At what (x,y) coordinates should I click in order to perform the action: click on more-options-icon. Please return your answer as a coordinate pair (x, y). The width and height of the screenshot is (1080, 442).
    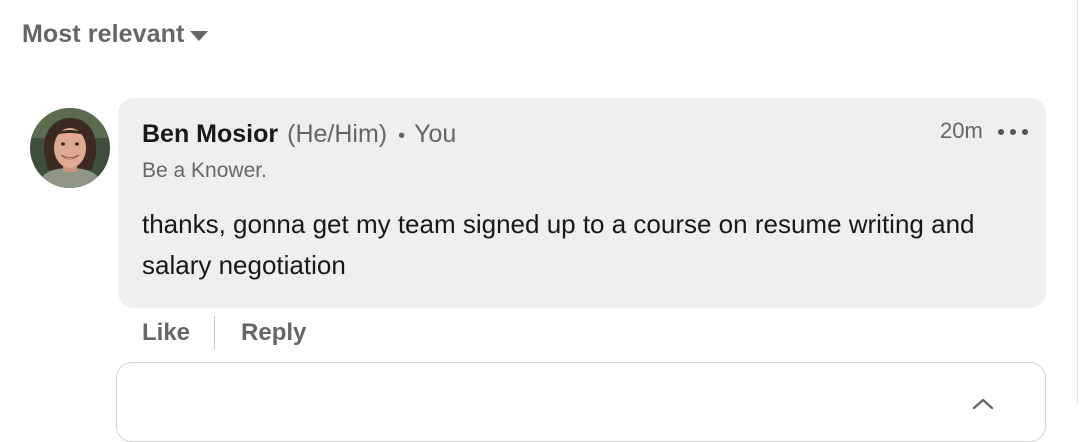
    Looking at the image, I should click on (1013, 132).